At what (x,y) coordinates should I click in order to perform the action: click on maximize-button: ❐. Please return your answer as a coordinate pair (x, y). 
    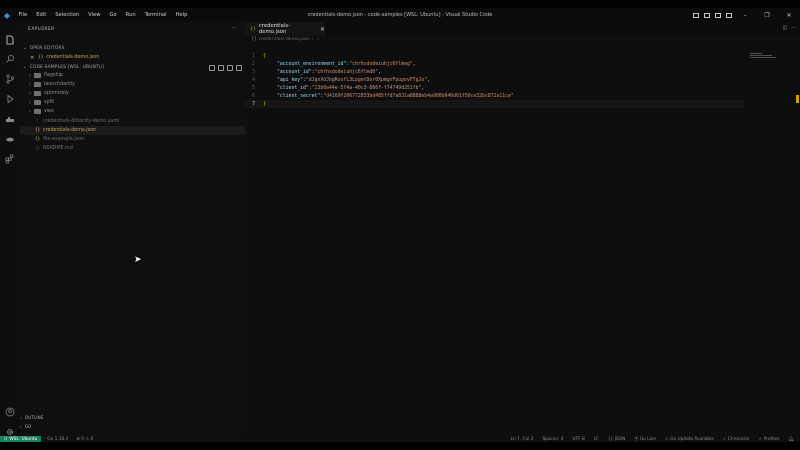
    Looking at the image, I should click on (767, 15).